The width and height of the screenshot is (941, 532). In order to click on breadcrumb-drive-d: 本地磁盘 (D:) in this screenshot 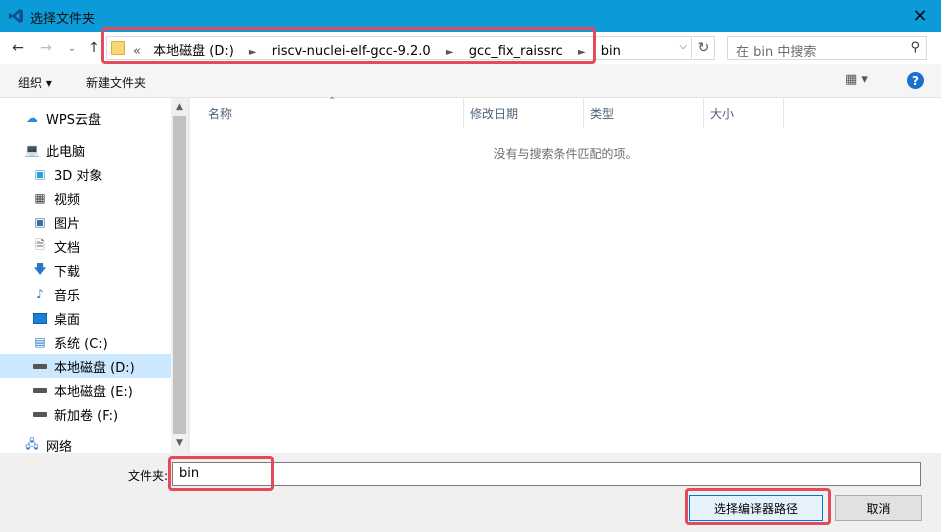, I will do `click(193, 49)`.